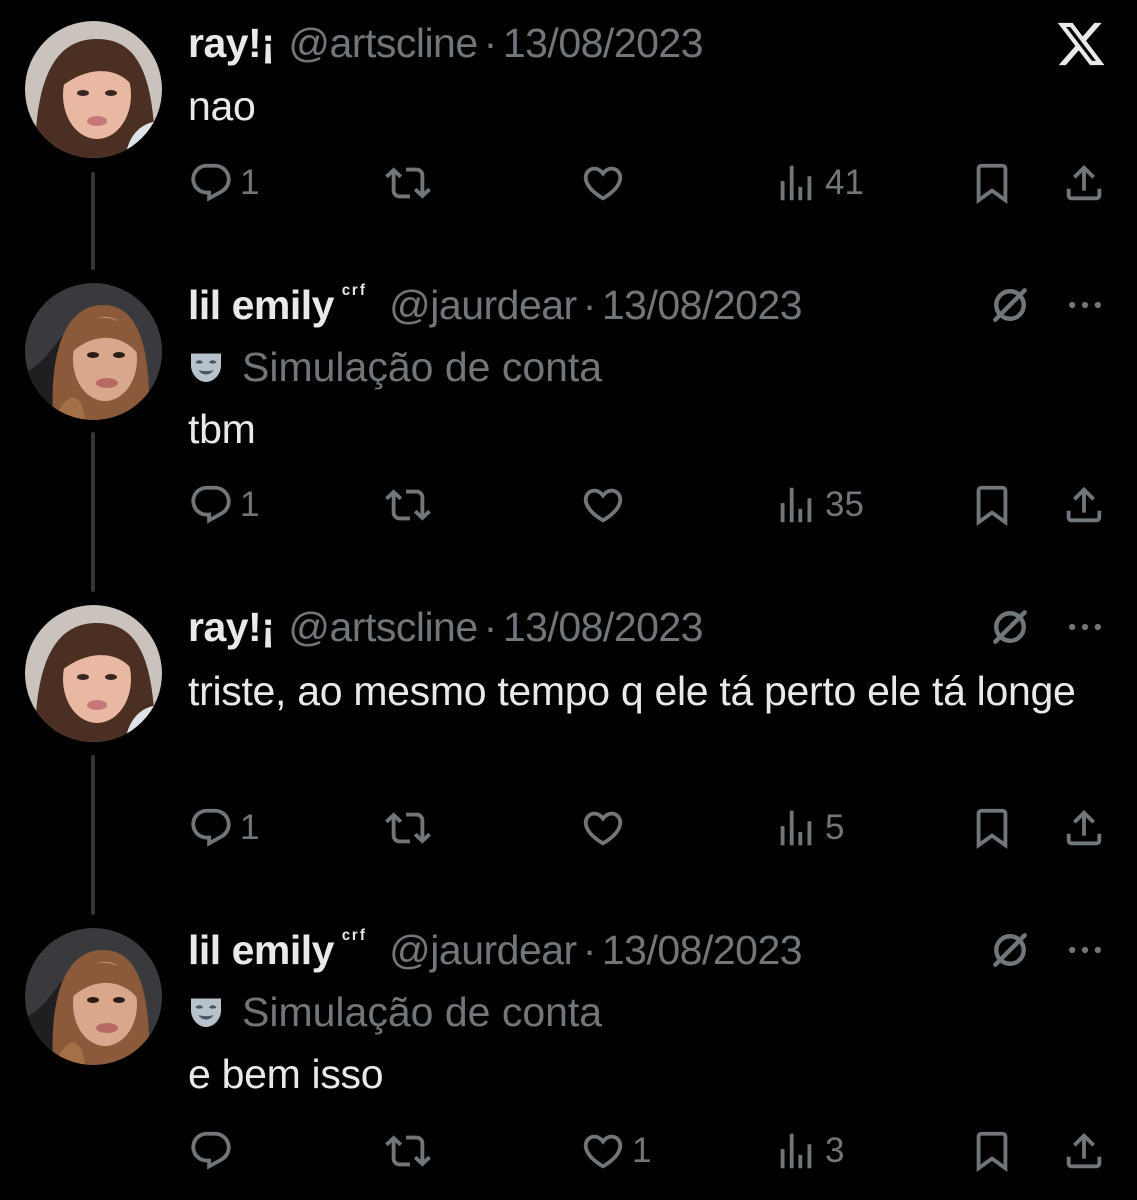  Describe the element at coordinates (214, 1151) in the screenshot. I see `reply-button` at that location.